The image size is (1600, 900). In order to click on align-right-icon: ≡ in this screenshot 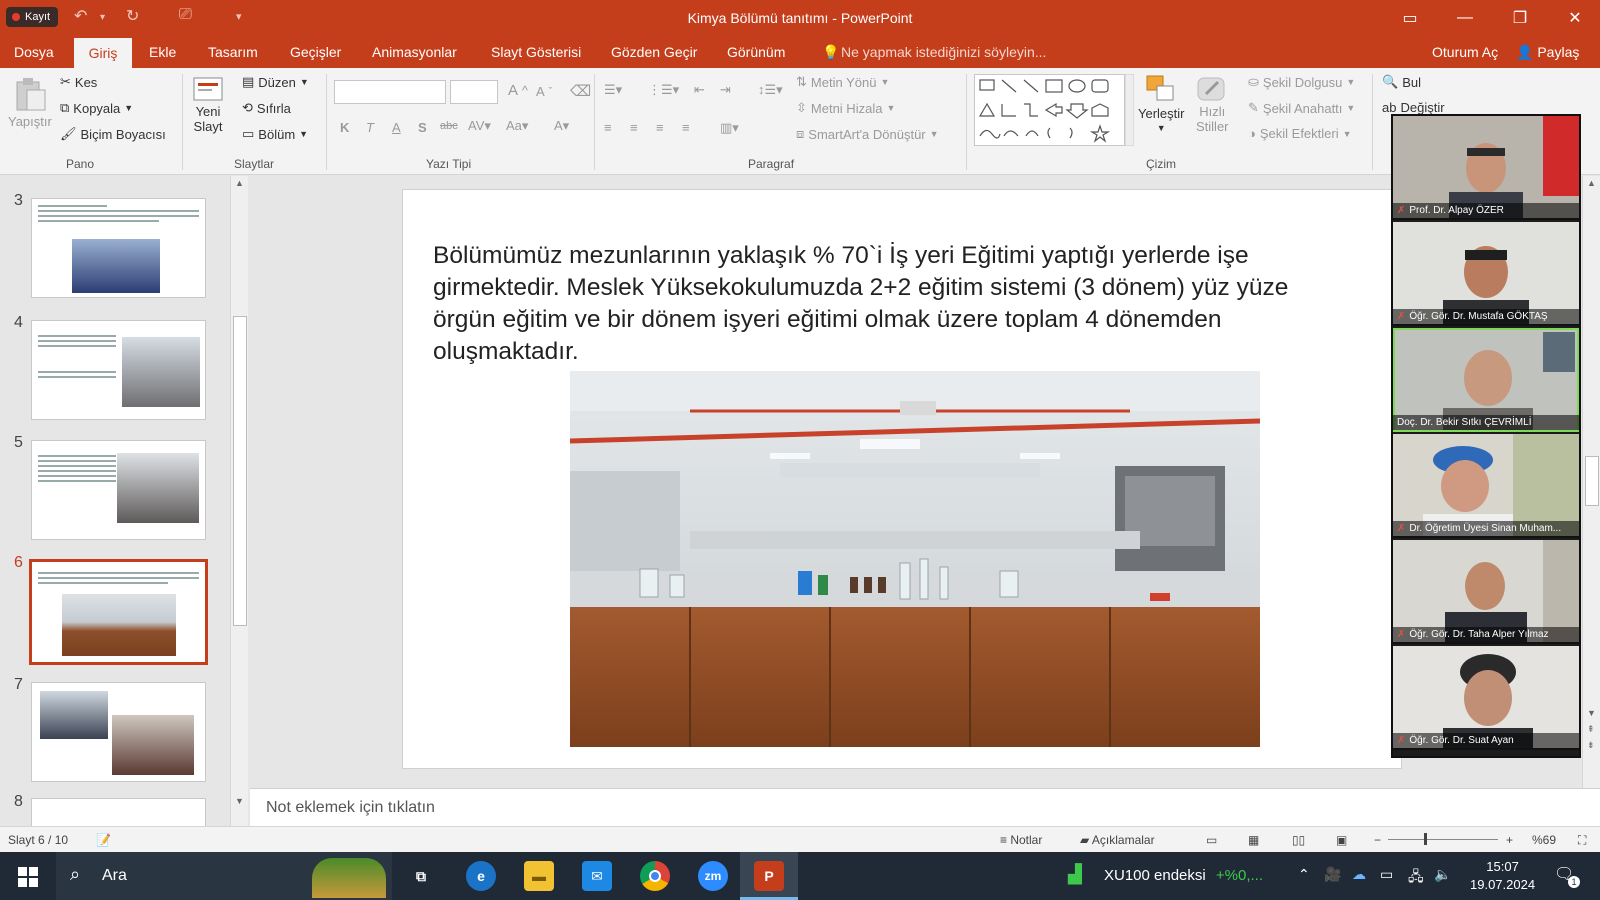, I will do `click(660, 127)`.